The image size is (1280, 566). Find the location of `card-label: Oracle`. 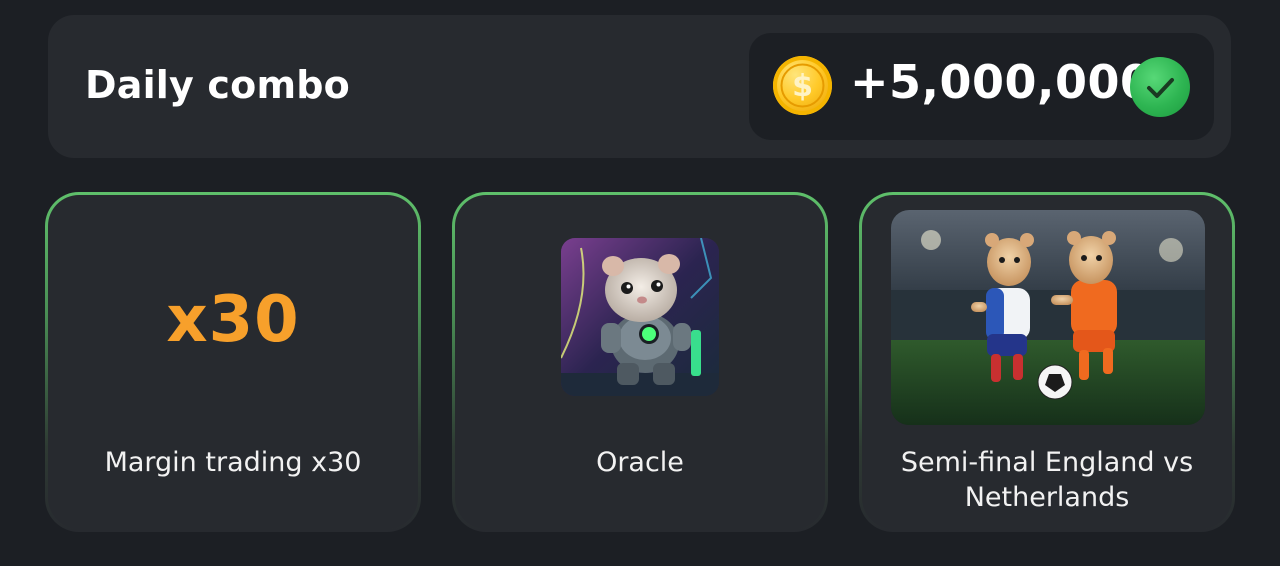

card-label: Oracle is located at coordinates (640, 462).